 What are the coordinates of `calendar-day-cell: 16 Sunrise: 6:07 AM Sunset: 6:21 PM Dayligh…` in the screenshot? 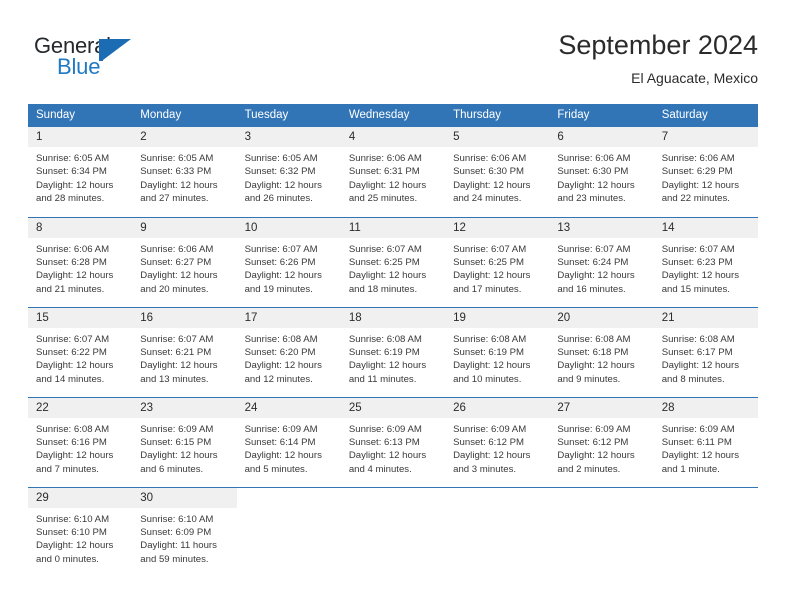 It's located at (184, 351).